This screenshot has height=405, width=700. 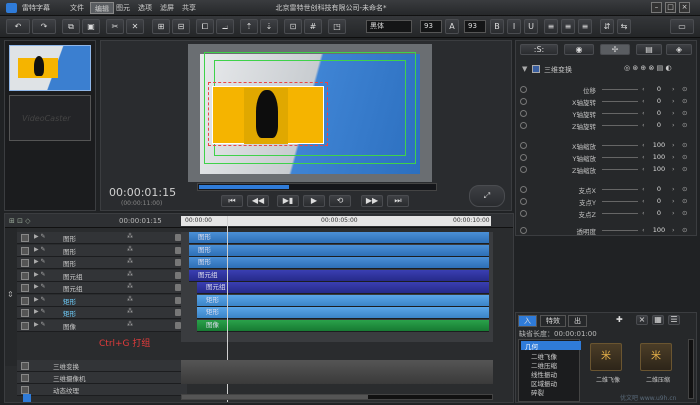 I want to click on extra-layer-row: 三维摄像机, so click(x=102, y=378).